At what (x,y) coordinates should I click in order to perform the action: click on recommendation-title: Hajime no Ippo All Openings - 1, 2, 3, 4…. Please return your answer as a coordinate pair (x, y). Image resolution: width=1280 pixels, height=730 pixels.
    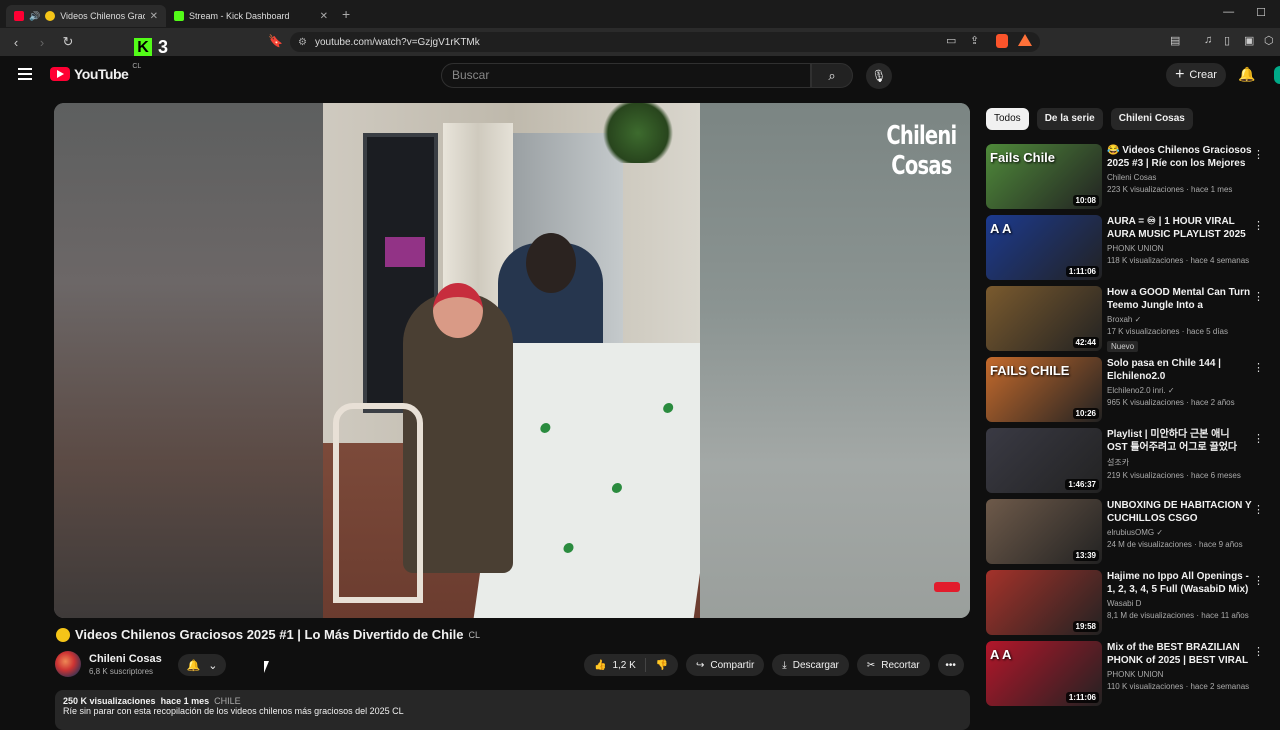
    Looking at the image, I should click on (1179, 583).